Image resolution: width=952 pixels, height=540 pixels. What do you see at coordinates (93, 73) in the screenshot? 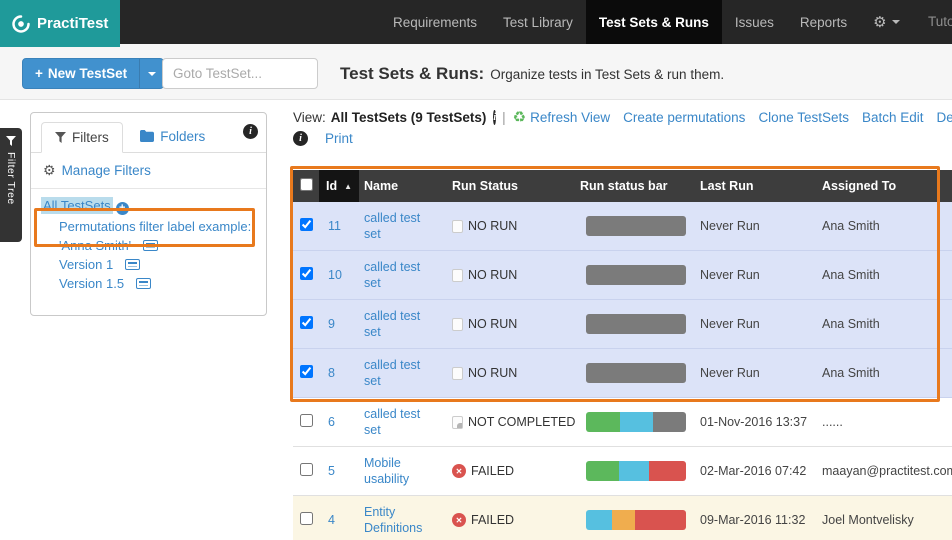
I see `new-testset-button: + New TestSet` at bounding box center [93, 73].